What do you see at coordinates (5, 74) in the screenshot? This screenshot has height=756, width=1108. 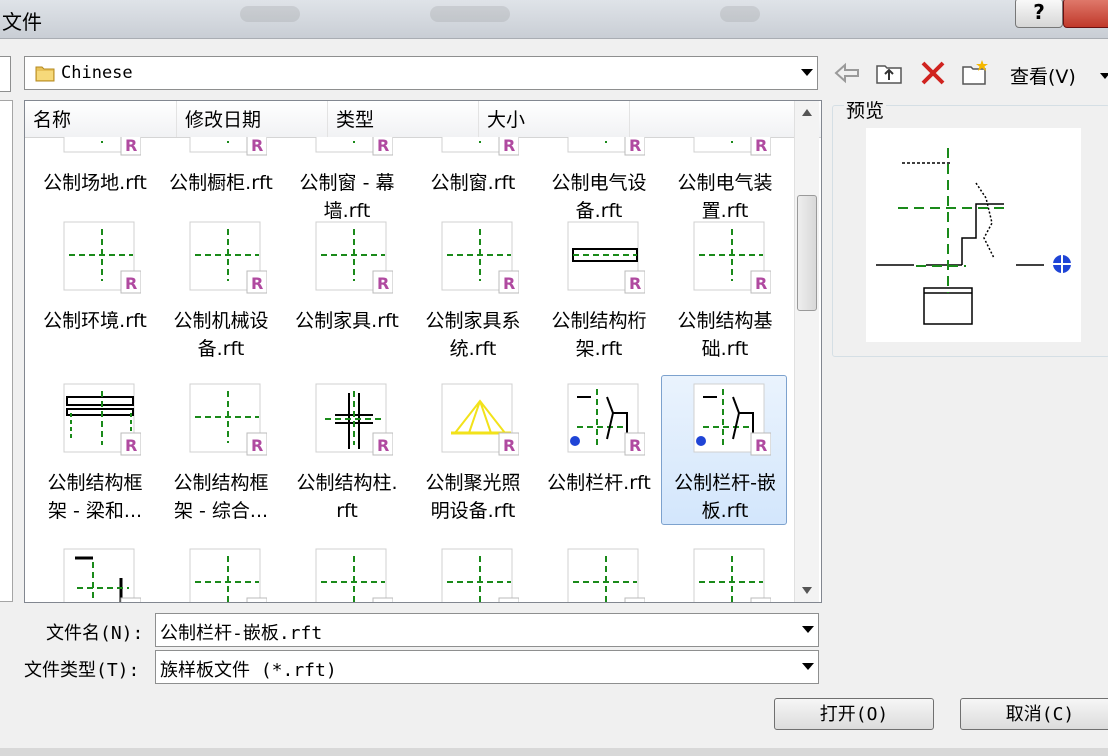 I see `look-in-label-stub` at bounding box center [5, 74].